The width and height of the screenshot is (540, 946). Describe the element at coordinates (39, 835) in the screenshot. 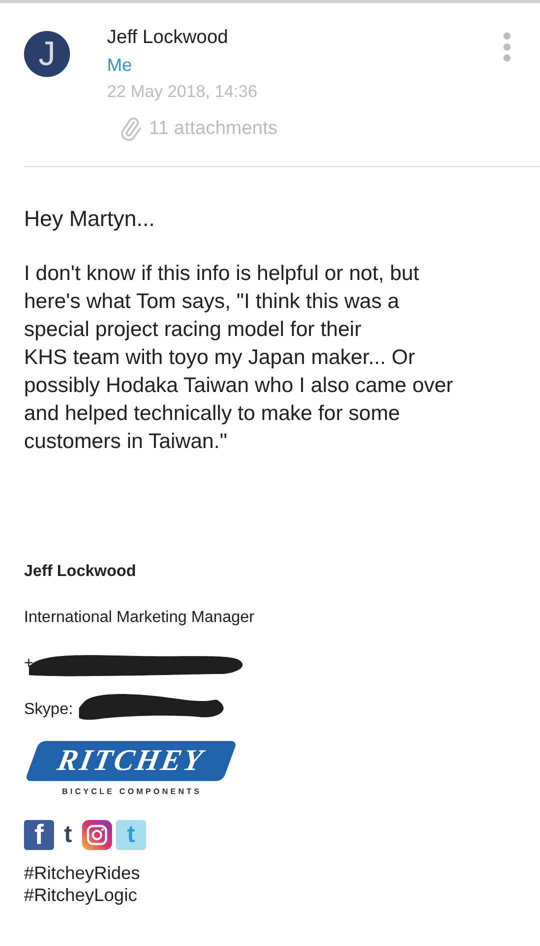

I see `facebook-icon: f` at that location.